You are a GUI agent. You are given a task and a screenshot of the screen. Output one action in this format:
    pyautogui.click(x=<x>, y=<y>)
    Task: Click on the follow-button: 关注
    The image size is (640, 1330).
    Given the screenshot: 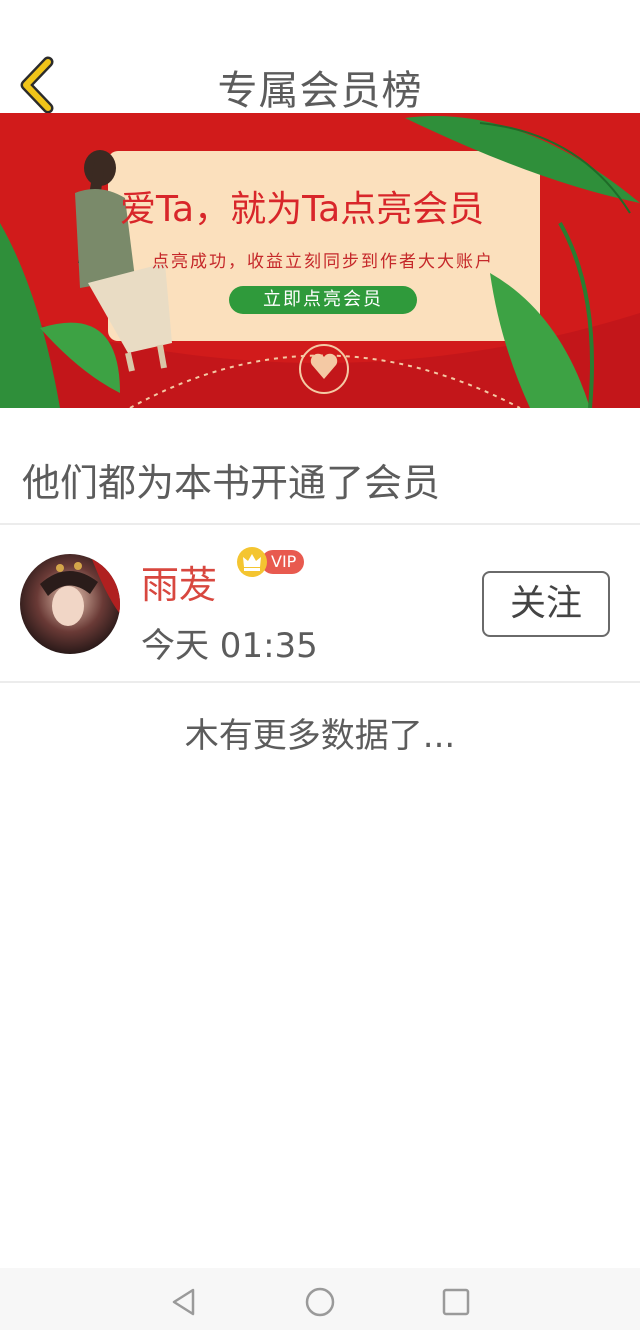 What is the action you would take?
    pyautogui.click(x=546, y=604)
    